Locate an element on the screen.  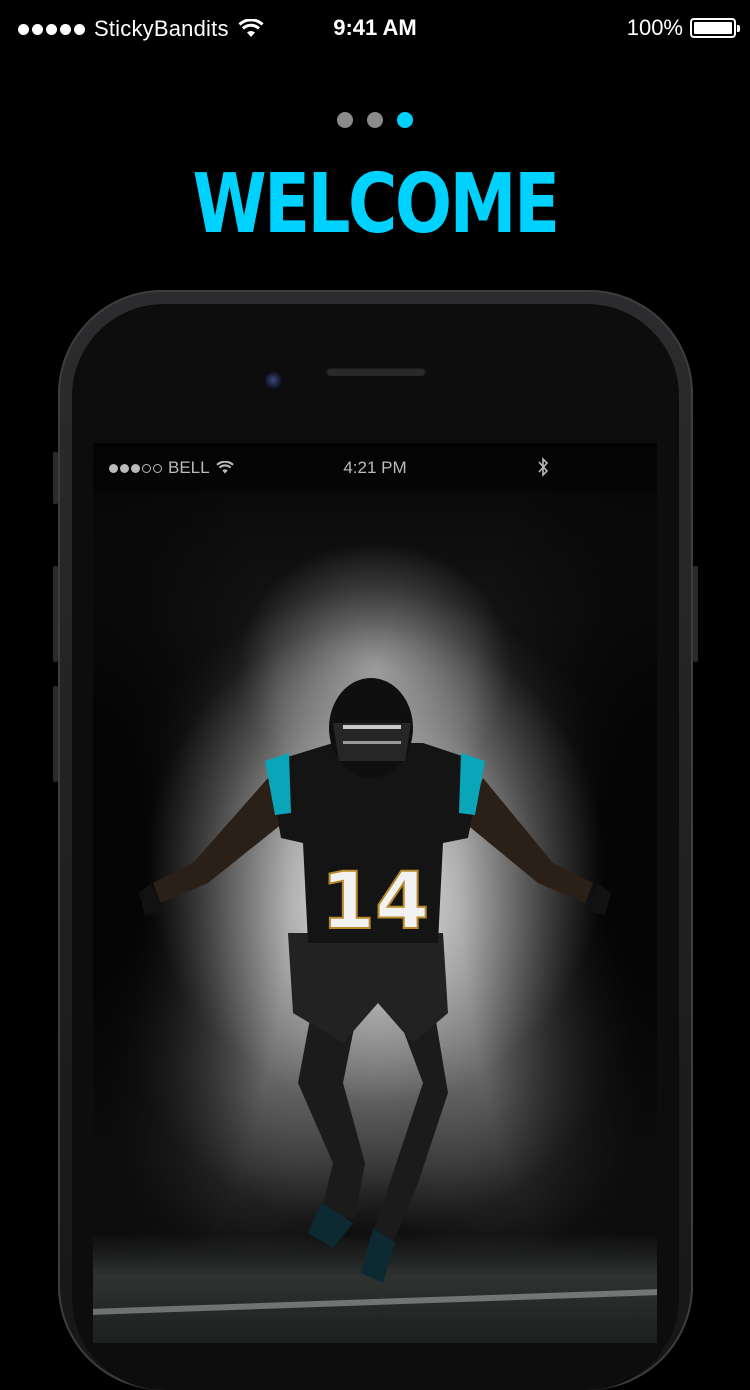
earpiece-speaker is located at coordinates (376, 371).